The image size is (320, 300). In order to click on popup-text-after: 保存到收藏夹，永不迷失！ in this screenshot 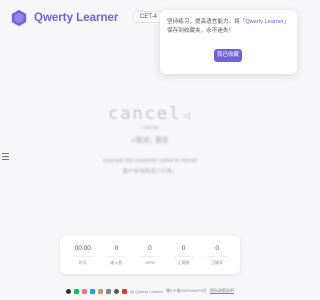, I will do `click(201, 31)`.